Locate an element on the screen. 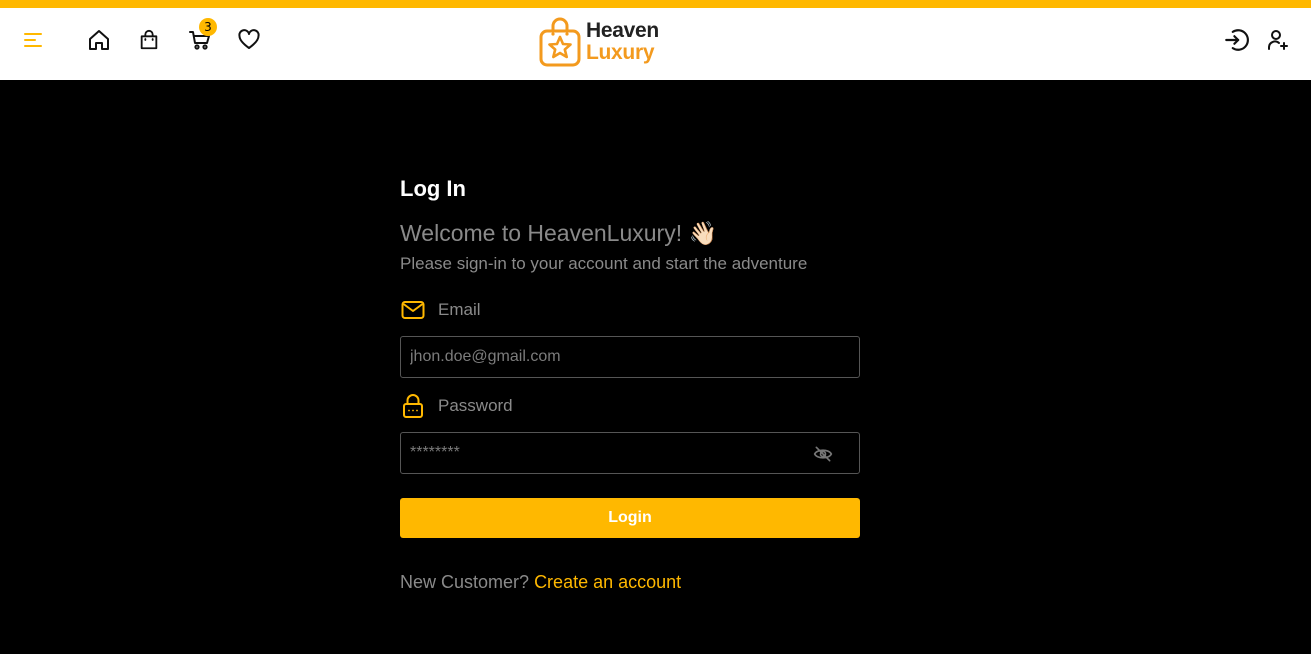 This screenshot has width=1311, height=654. home-icon is located at coordinates (99, 40).